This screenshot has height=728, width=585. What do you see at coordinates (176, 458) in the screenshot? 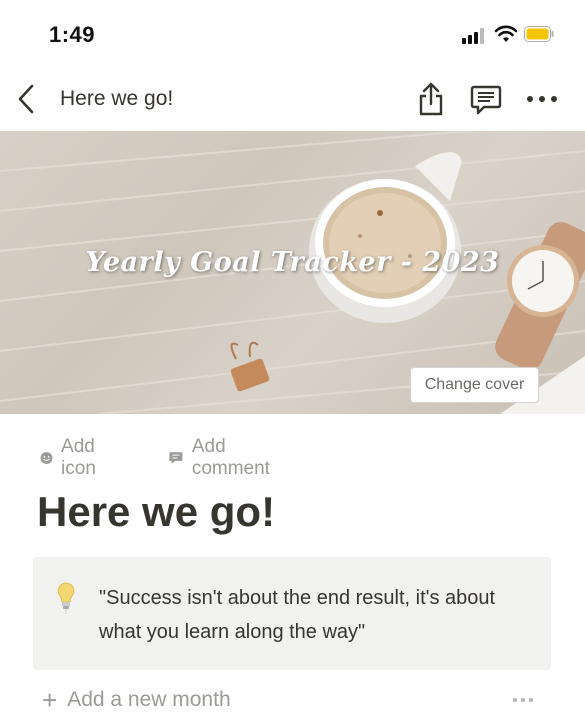
I see `comment-bubble-icon` at bounding box center [176, 458].